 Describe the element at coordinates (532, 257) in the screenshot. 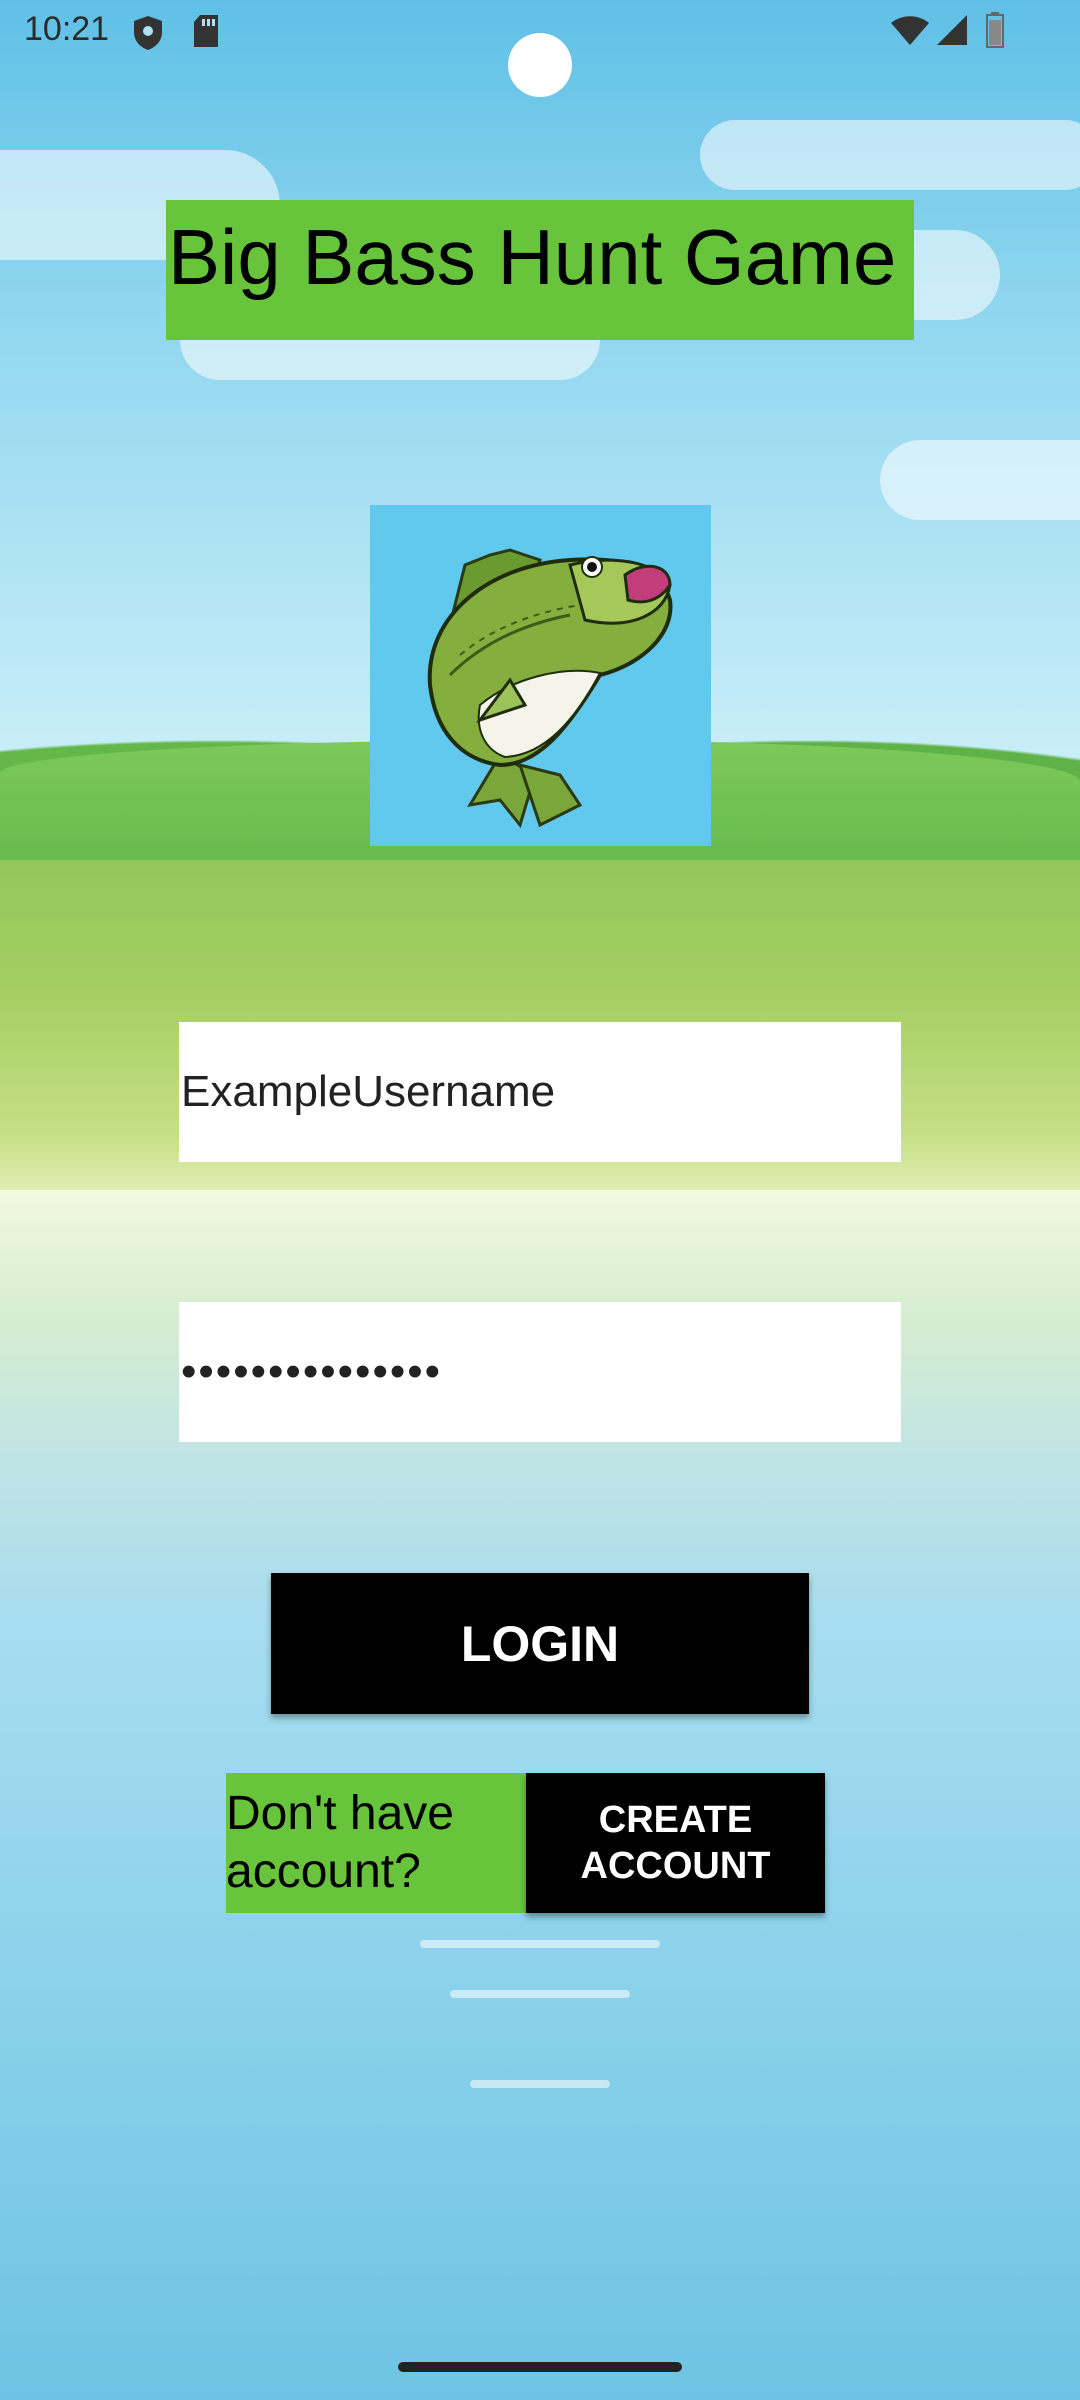

I see `app-title: Big Bass Hunt Game` at that location.